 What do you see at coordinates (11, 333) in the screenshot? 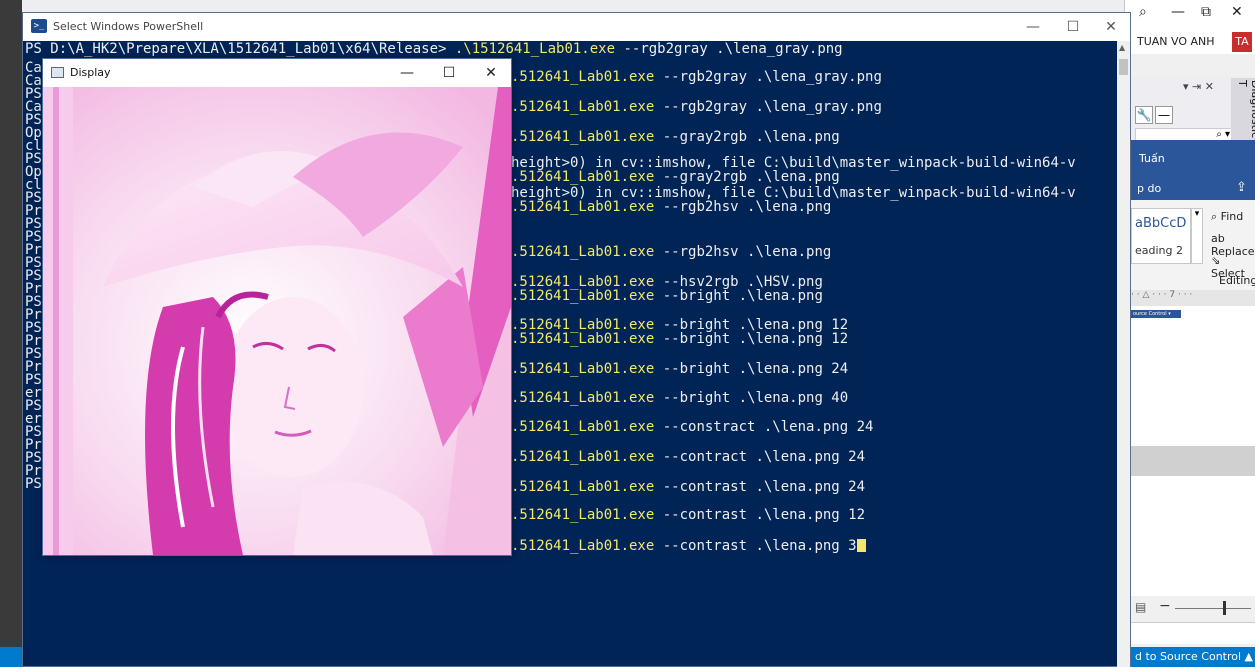
I see `background-editor-strip` at bounding box center [11, 333].